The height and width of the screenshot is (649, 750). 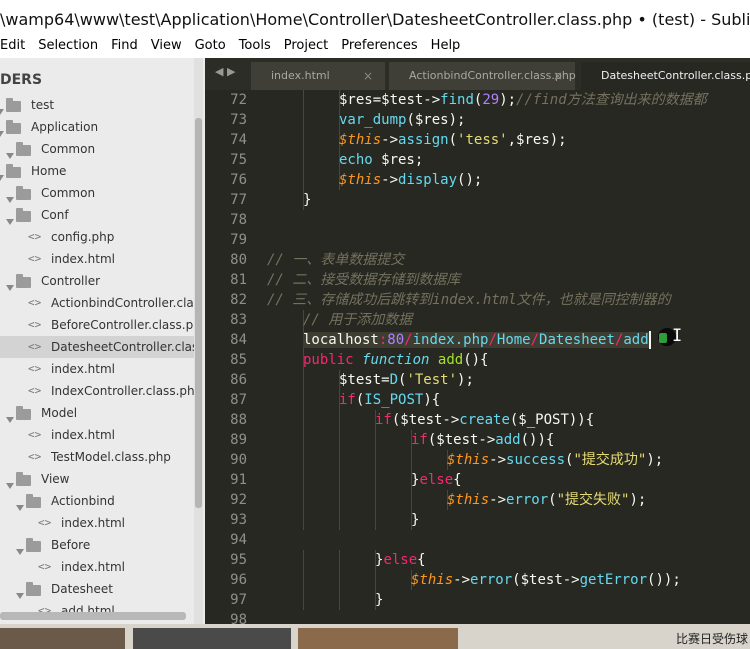 I want to click on code-line: $this->error($test->getError());, so click(x=546, y=580).